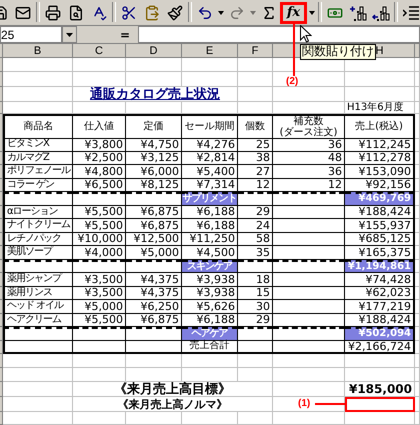 This screenshot has width=420, height=425. I want to click on product-name: コラー ゲン, so click(38, 185).